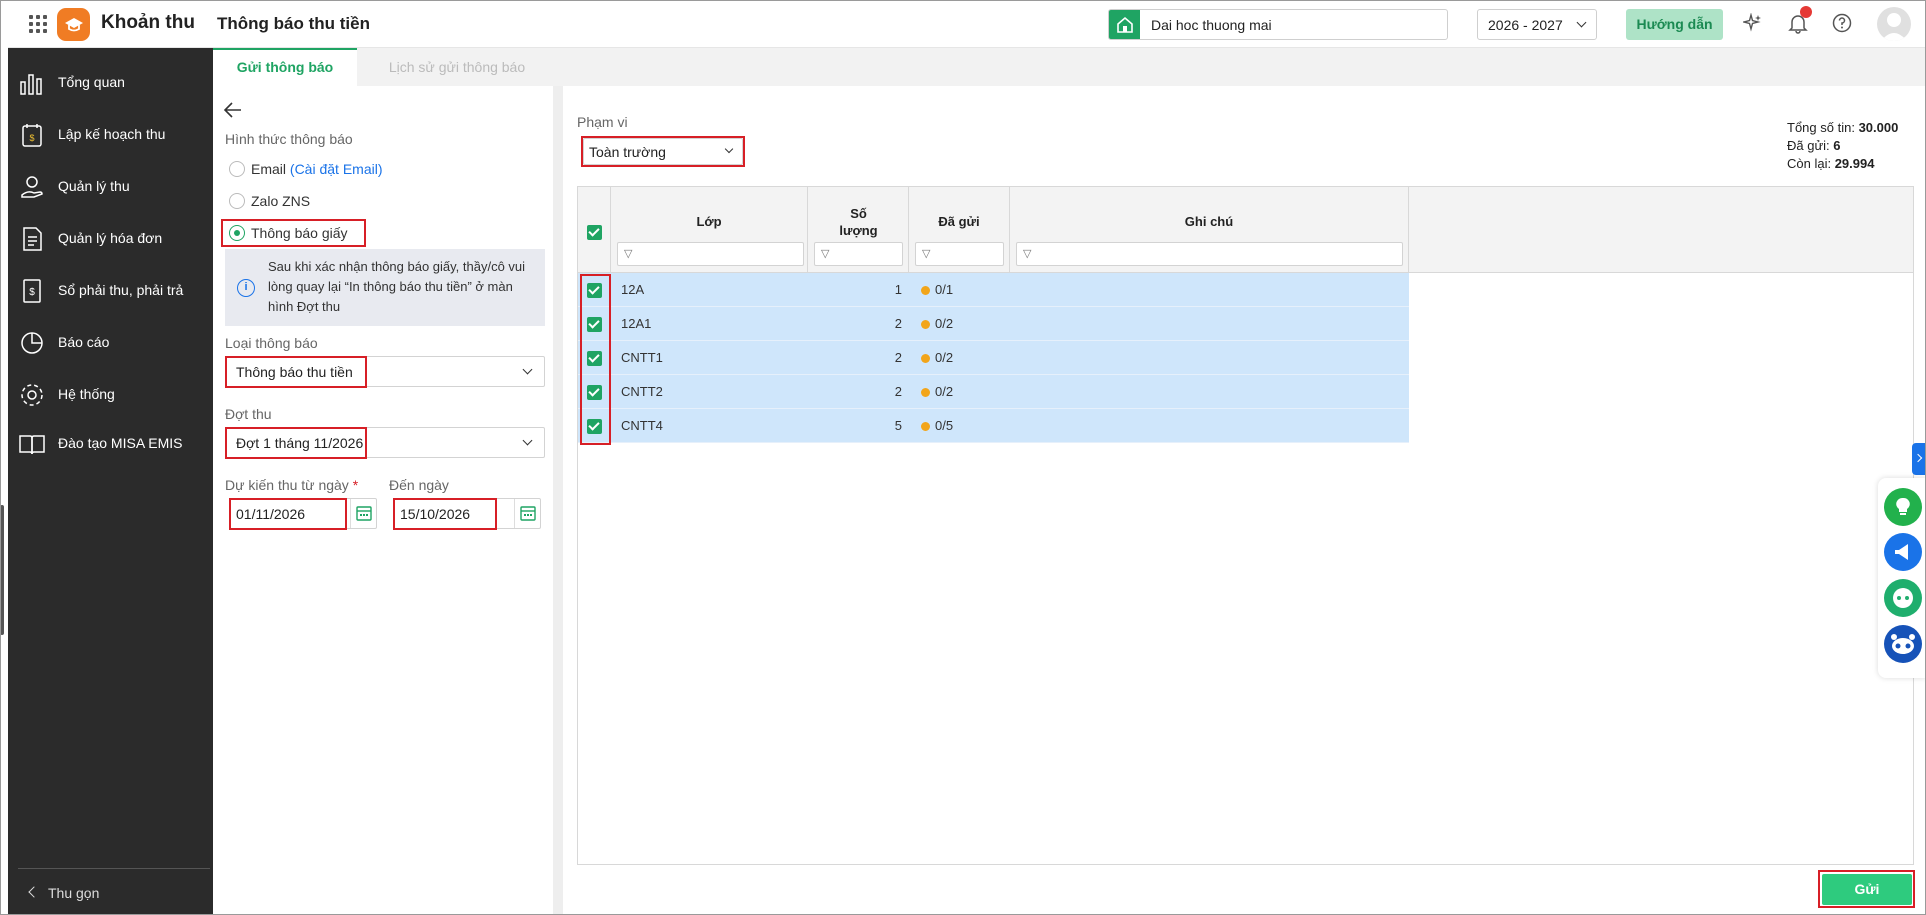  Describe the element at coordinates (237, 169) in the screenshot. I see `email-radio` at that location.